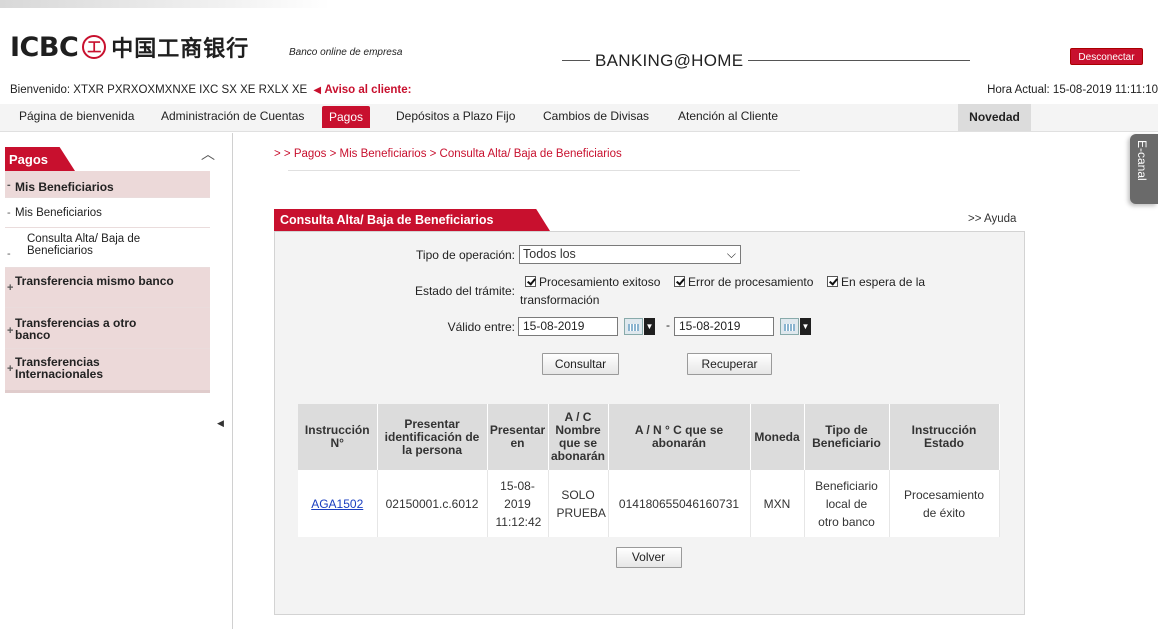 The image size is (1158, 629). What do you see at coordinates (630, 254) in the screenshot?
I see `operation-type-select: Todos los ⌵` at bounding box center [630, 254].